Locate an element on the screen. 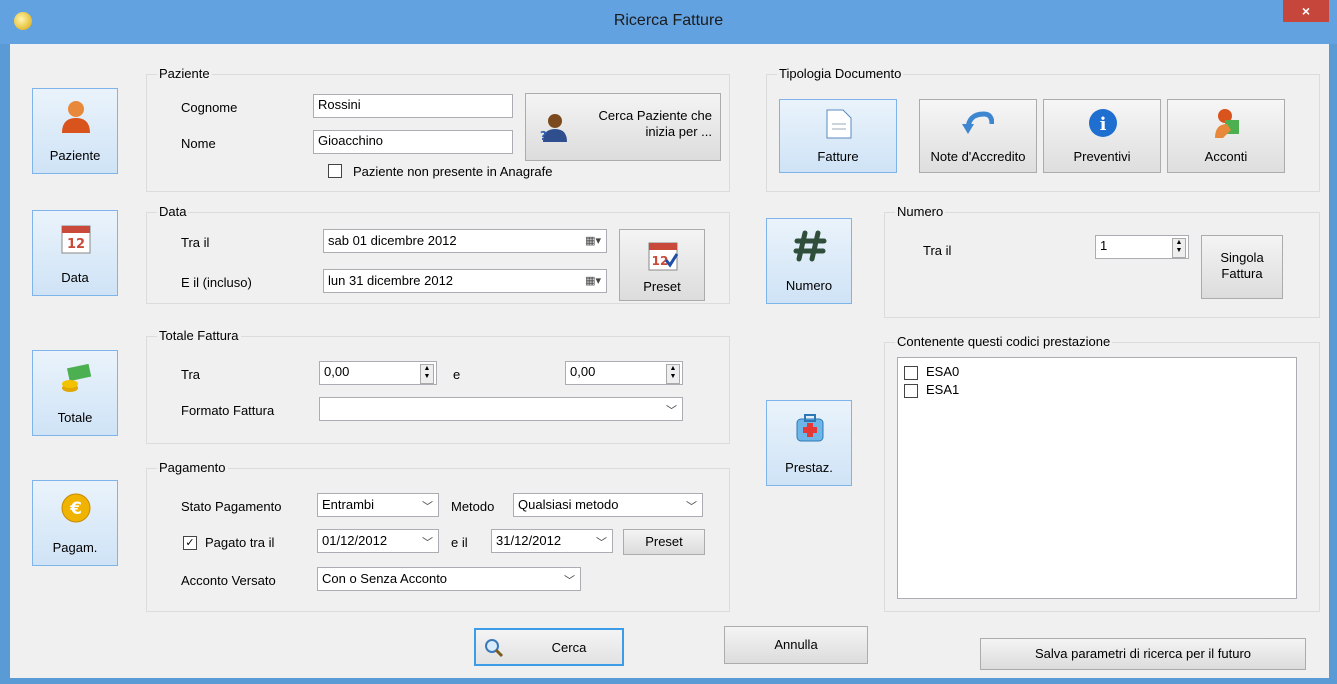  window-title: Ricerca Fatture is located at coordinates (668, 20).